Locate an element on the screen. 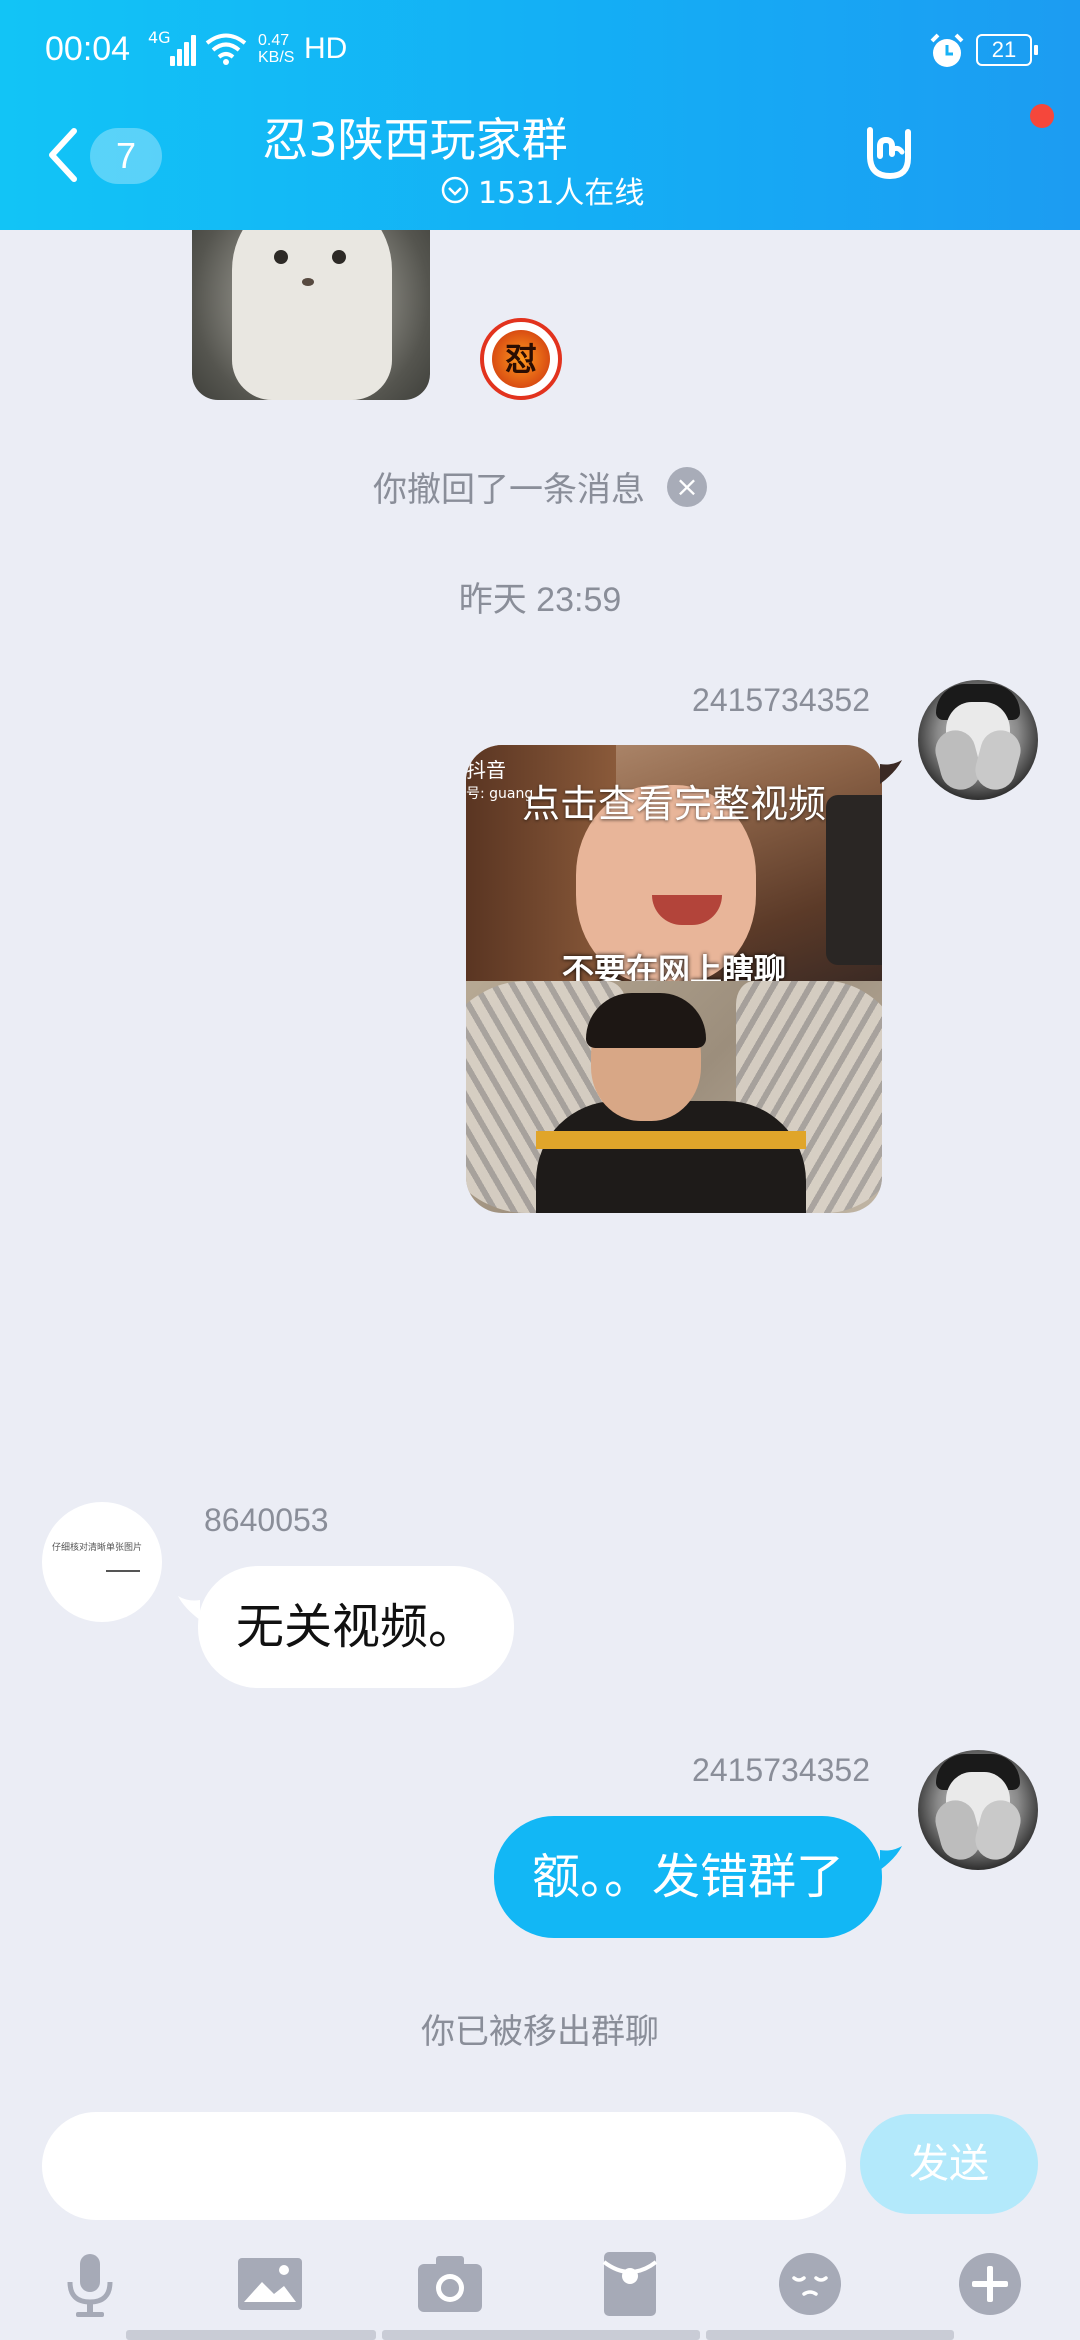 Image resolution: width=1080 pixels, height=2340 pixels. emoji-icon is located at coordinates (810, 2284).